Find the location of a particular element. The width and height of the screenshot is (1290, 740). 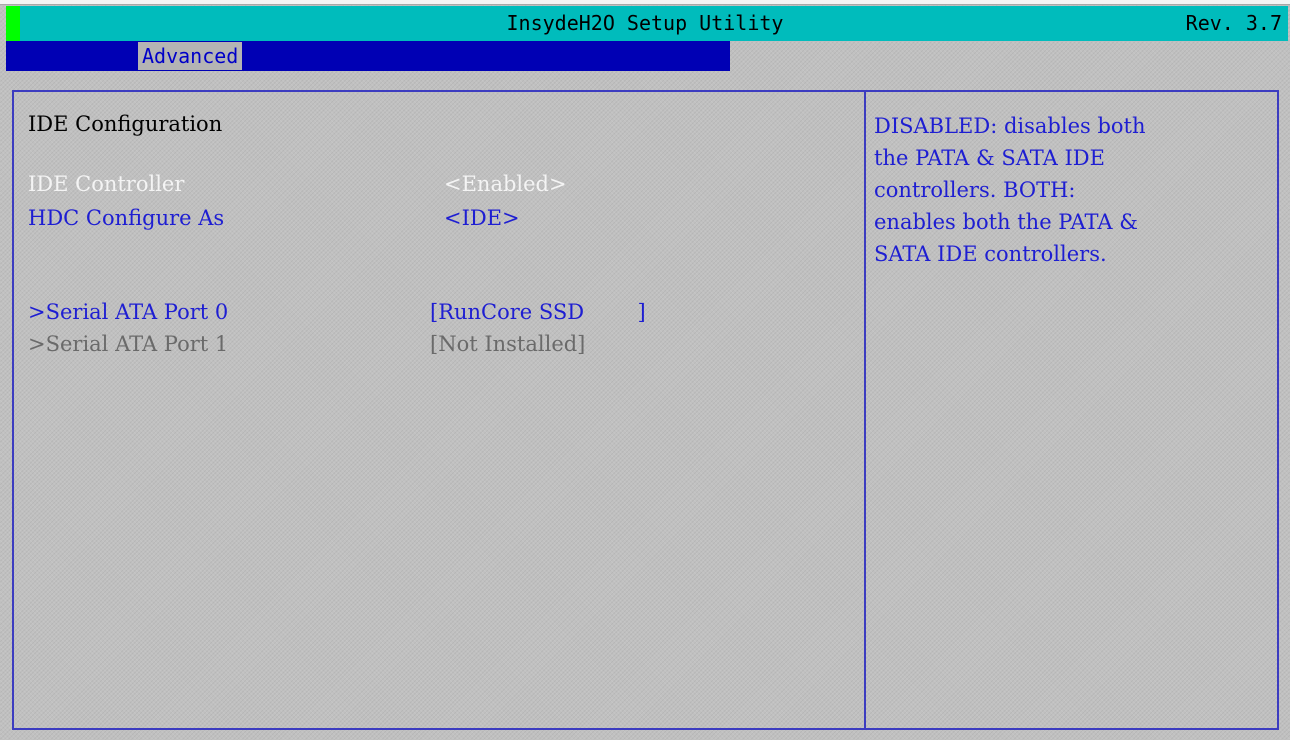

menu-bar: Advanced is located at coordinates (368, 56).